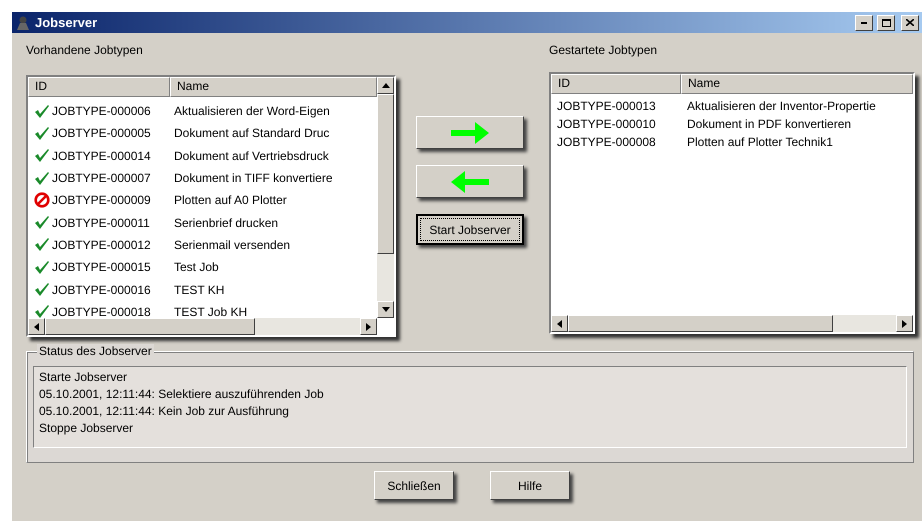 The width and height of the screenshot is (922, 521). I want to click on table-cell-text: Serienmail versenden, so click(233, 245).